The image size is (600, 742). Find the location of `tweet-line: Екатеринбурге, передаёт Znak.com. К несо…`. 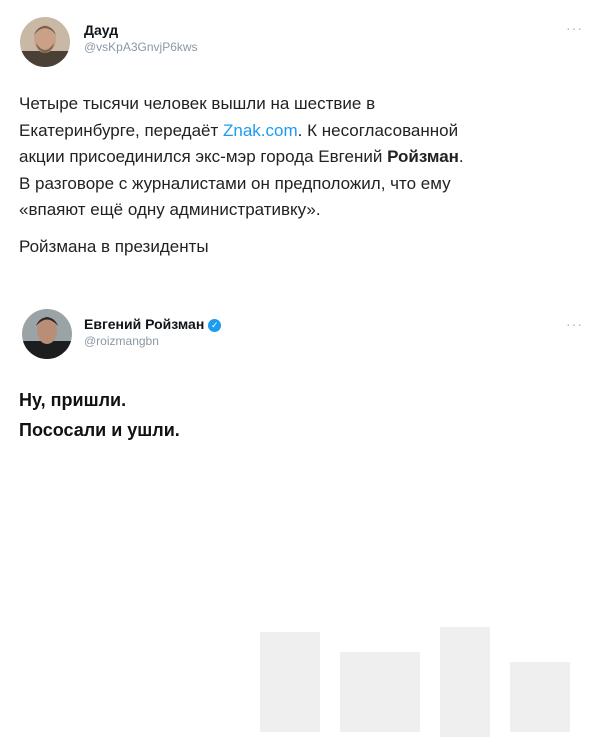

tweet-line: Екатеринбурге, передаёт Znak.com. К несо… is located at coordinates (241, 131).